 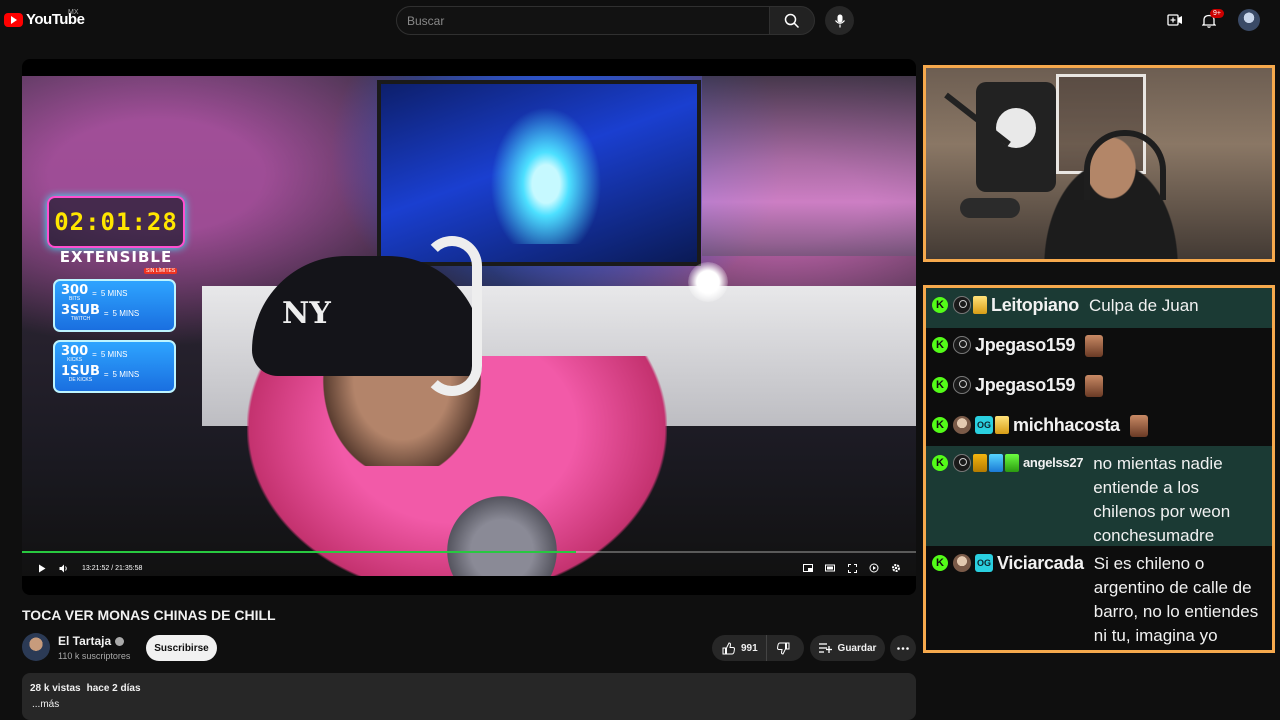 I want to click on create-video-icon, so click(x=1174, y=20).